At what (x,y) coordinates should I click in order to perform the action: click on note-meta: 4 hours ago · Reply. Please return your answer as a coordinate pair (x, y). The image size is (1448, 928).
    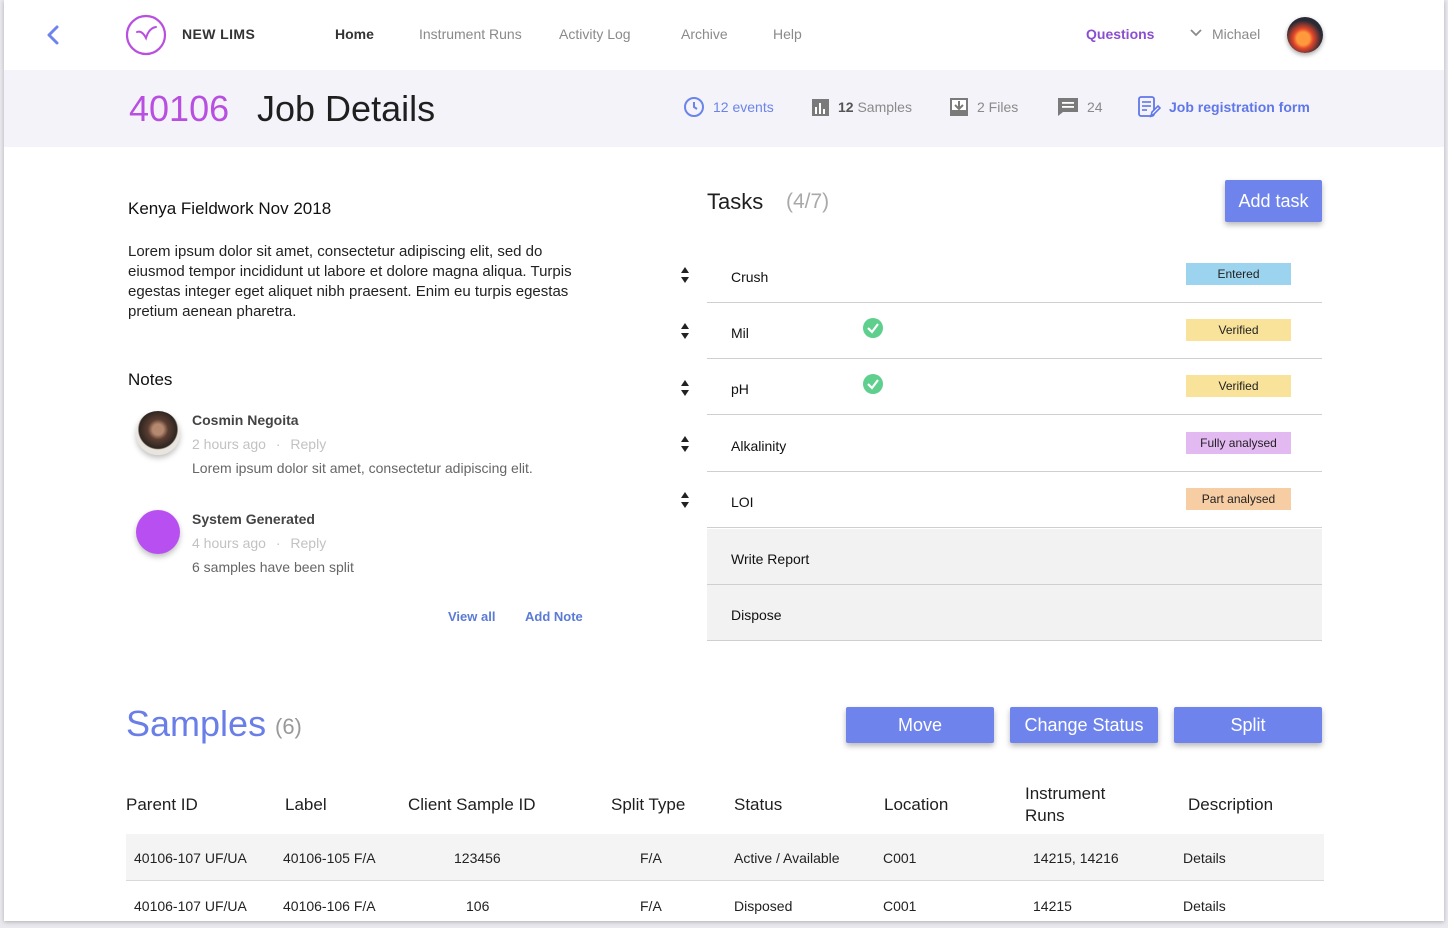
    Looking at the image, I should click on (259, 543).